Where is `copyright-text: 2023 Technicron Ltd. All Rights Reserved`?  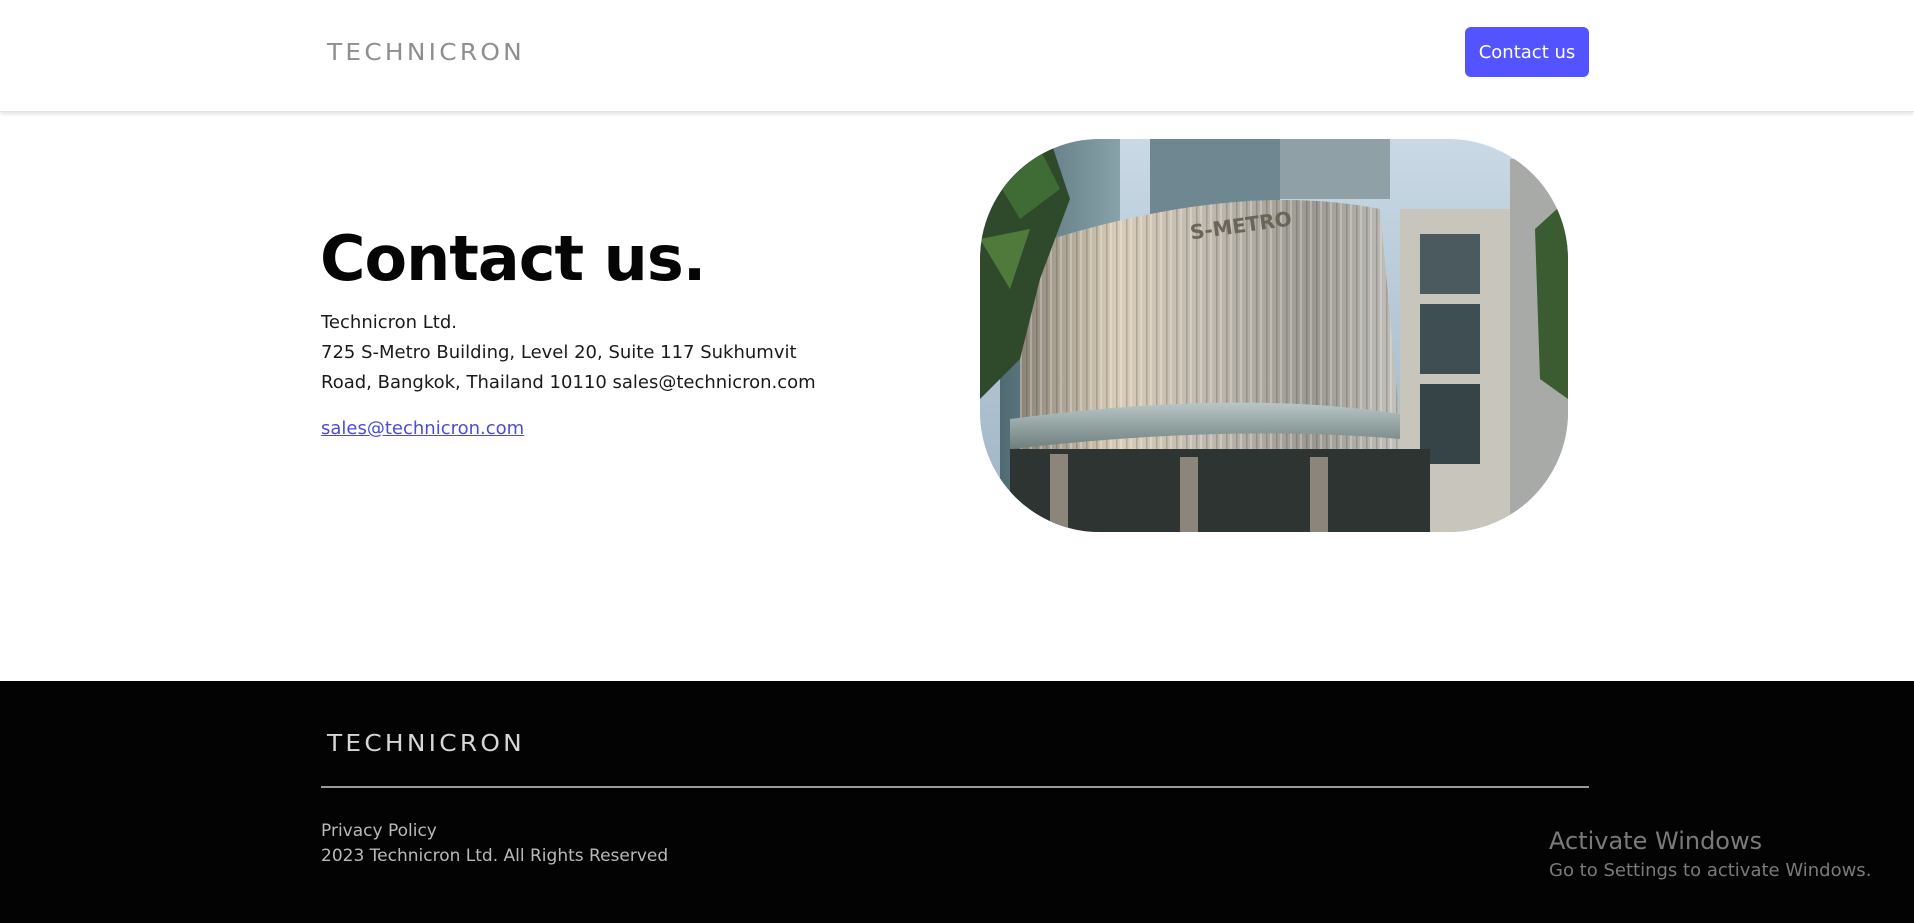 copyright-text: 2023 Technicron Ltd. All Rights Reserved is located at coordinates (495, 856).